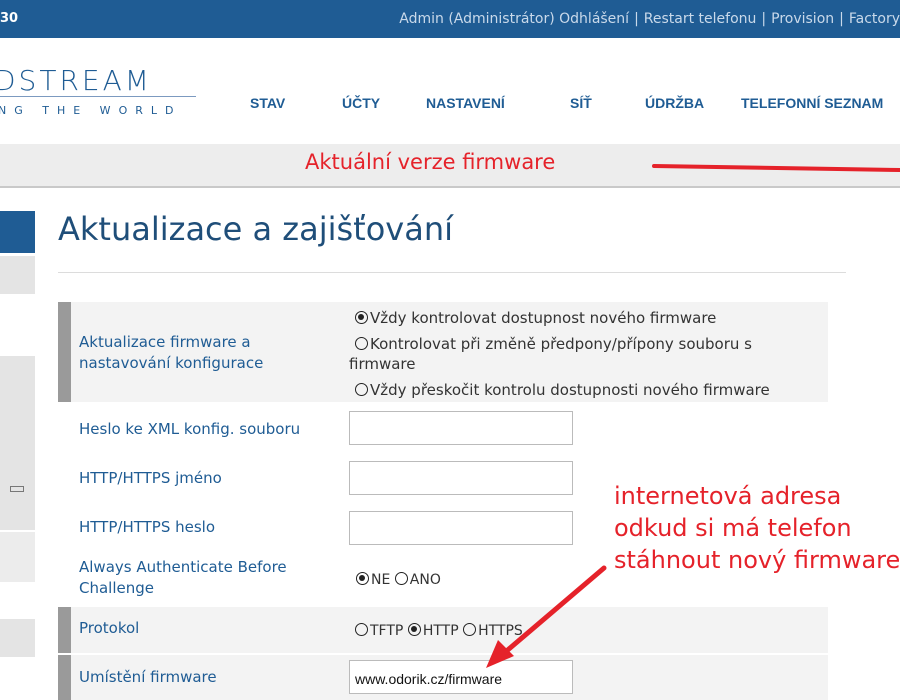 This screenshot has width=900, height=700. Describe the element at coordinates (500, 654) in the screenshot. I see `arrow-head-icon` at that location.